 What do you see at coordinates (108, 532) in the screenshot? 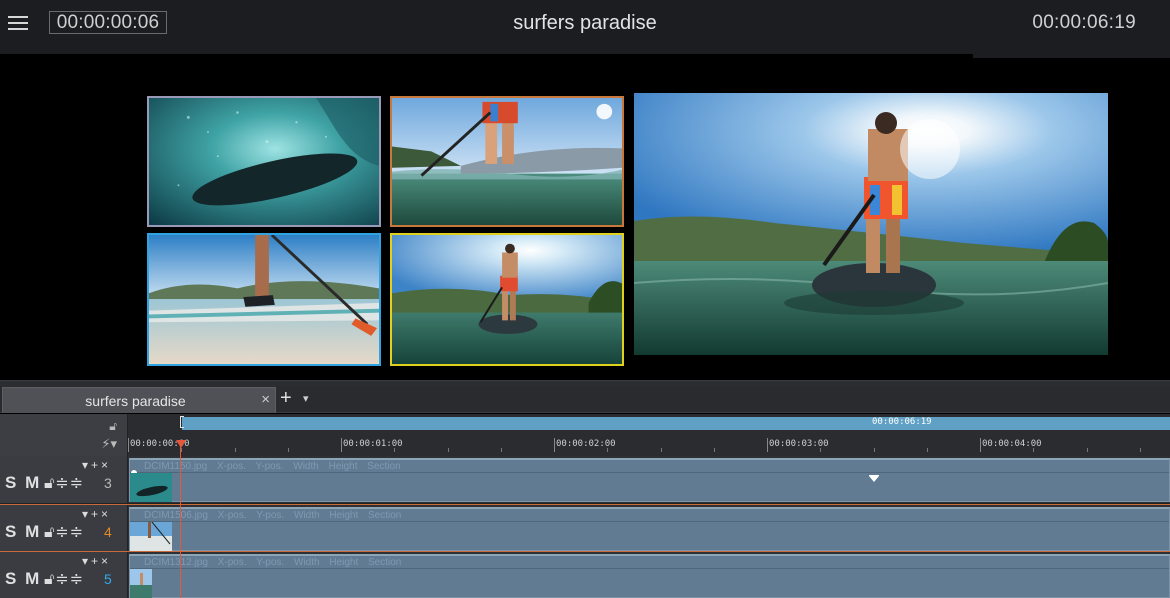
I see `track-number: 4` at bounding box center [108, 532].